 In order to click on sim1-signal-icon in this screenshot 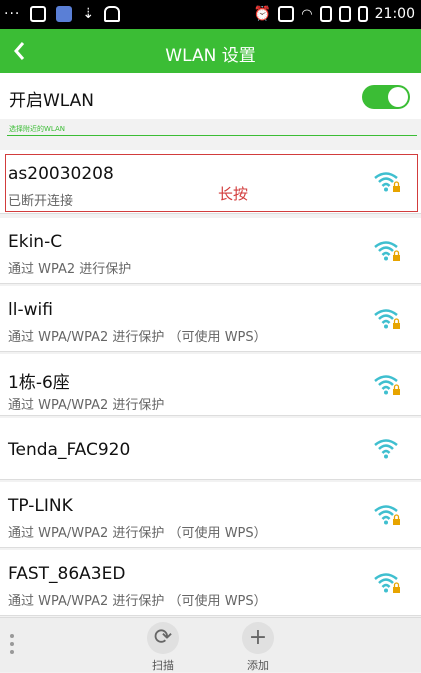, I will do `click(325, 14)`.